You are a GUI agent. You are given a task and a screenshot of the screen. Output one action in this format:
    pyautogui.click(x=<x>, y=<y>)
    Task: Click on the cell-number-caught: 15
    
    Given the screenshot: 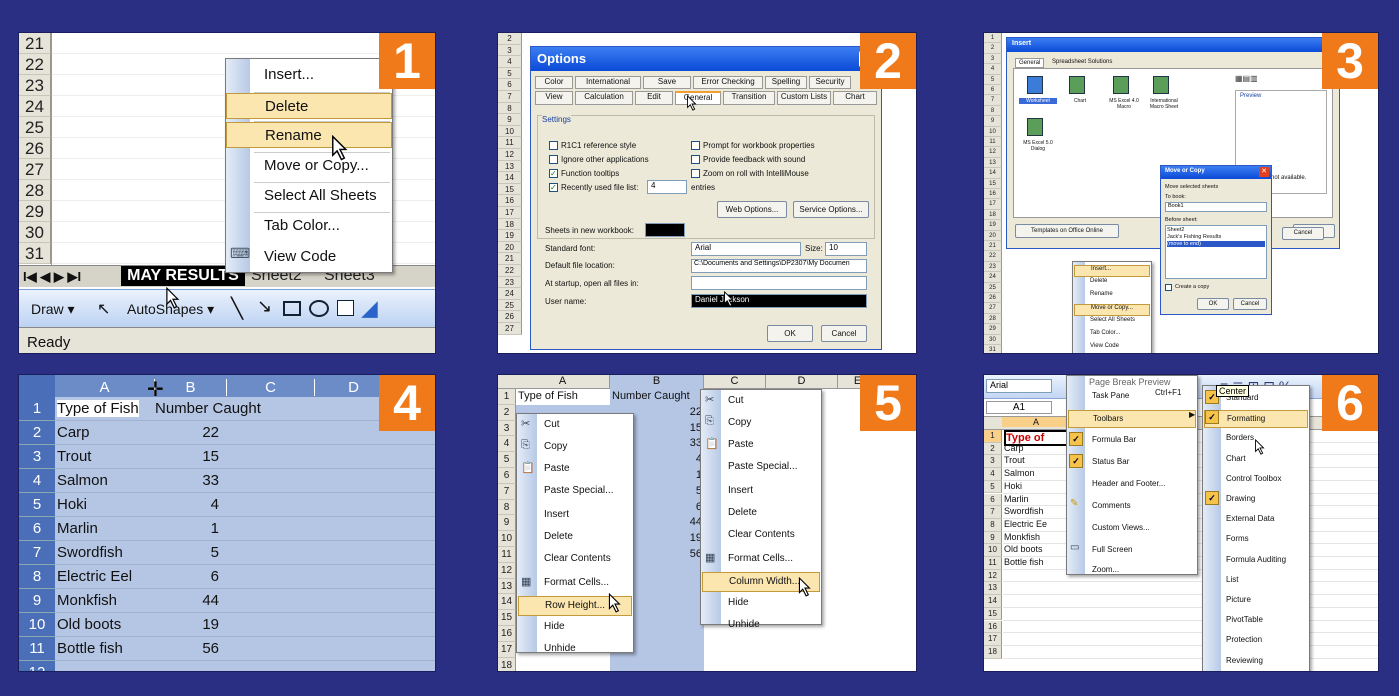 What is the action you would take?
    pyautogui.click(x=187, y=456)
    